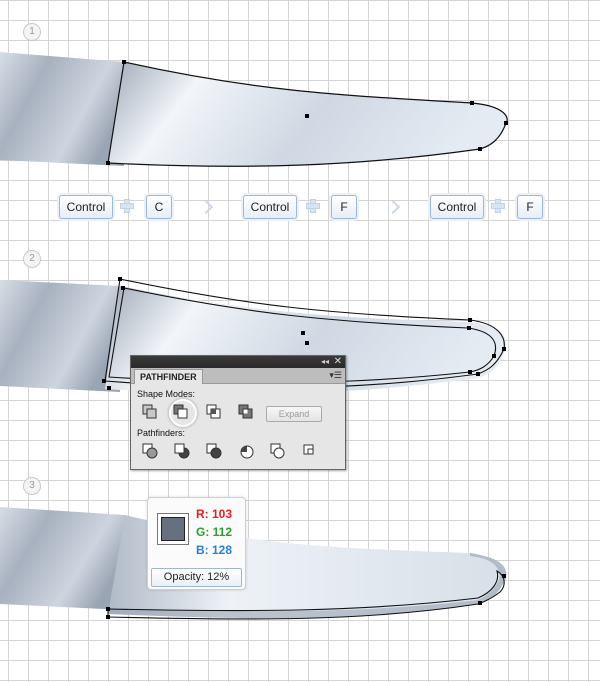  What do you see at coordinates (166, 394) in the screenshot?
I see `shape-modes-label: Shape Modes:` at bounding box center [166, 394].